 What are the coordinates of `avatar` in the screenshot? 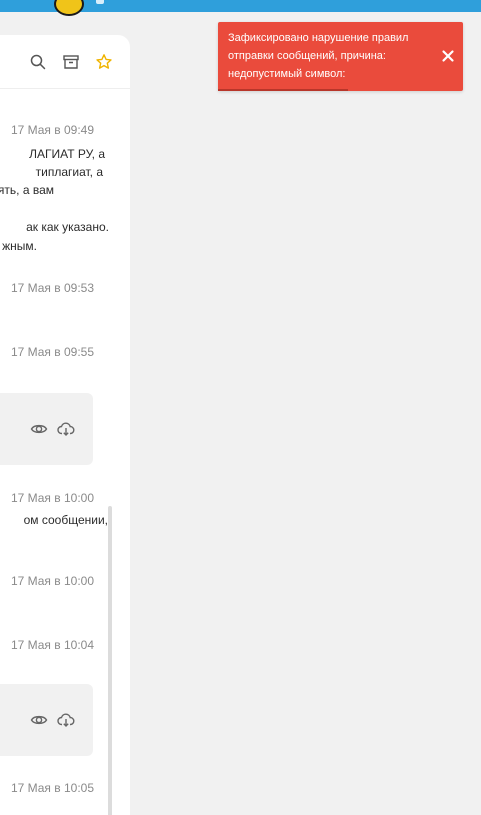 It's located at (69, 8).